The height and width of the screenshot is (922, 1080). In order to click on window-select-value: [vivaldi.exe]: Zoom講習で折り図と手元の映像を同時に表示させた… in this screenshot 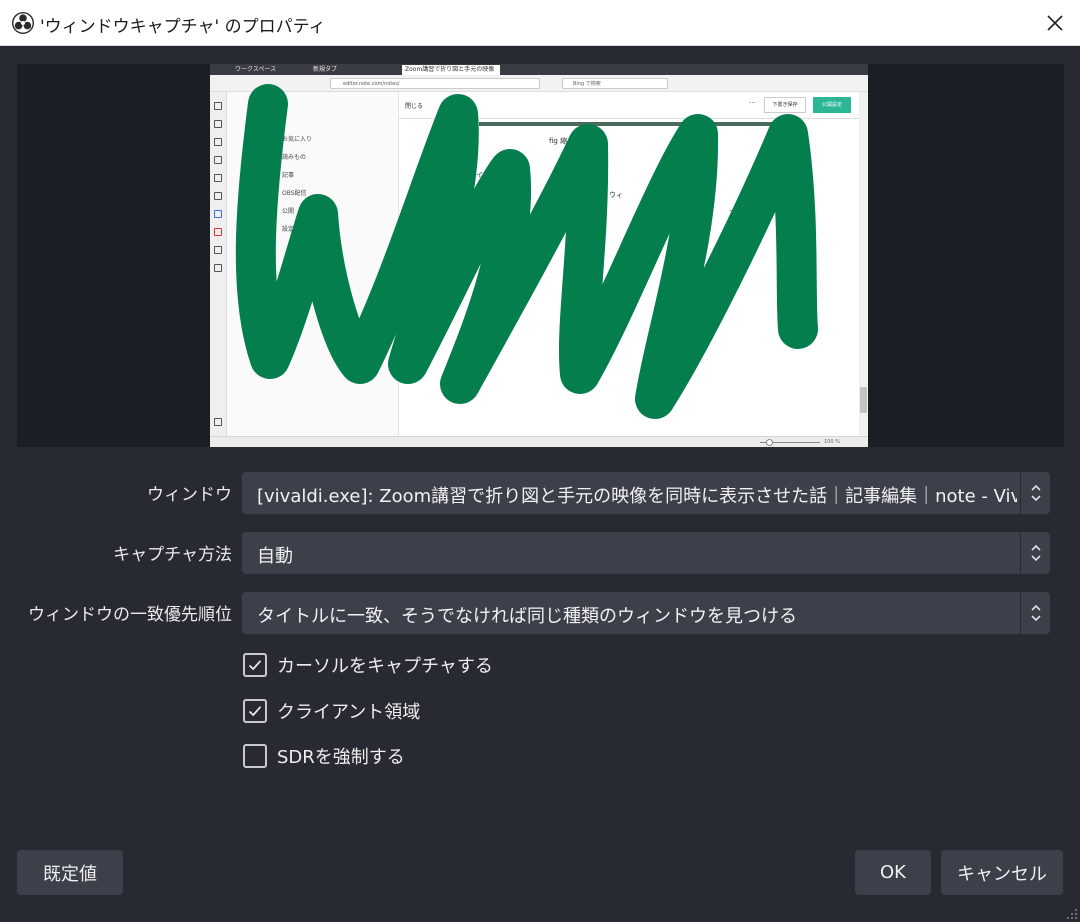, I will do `click(637, 496)`.